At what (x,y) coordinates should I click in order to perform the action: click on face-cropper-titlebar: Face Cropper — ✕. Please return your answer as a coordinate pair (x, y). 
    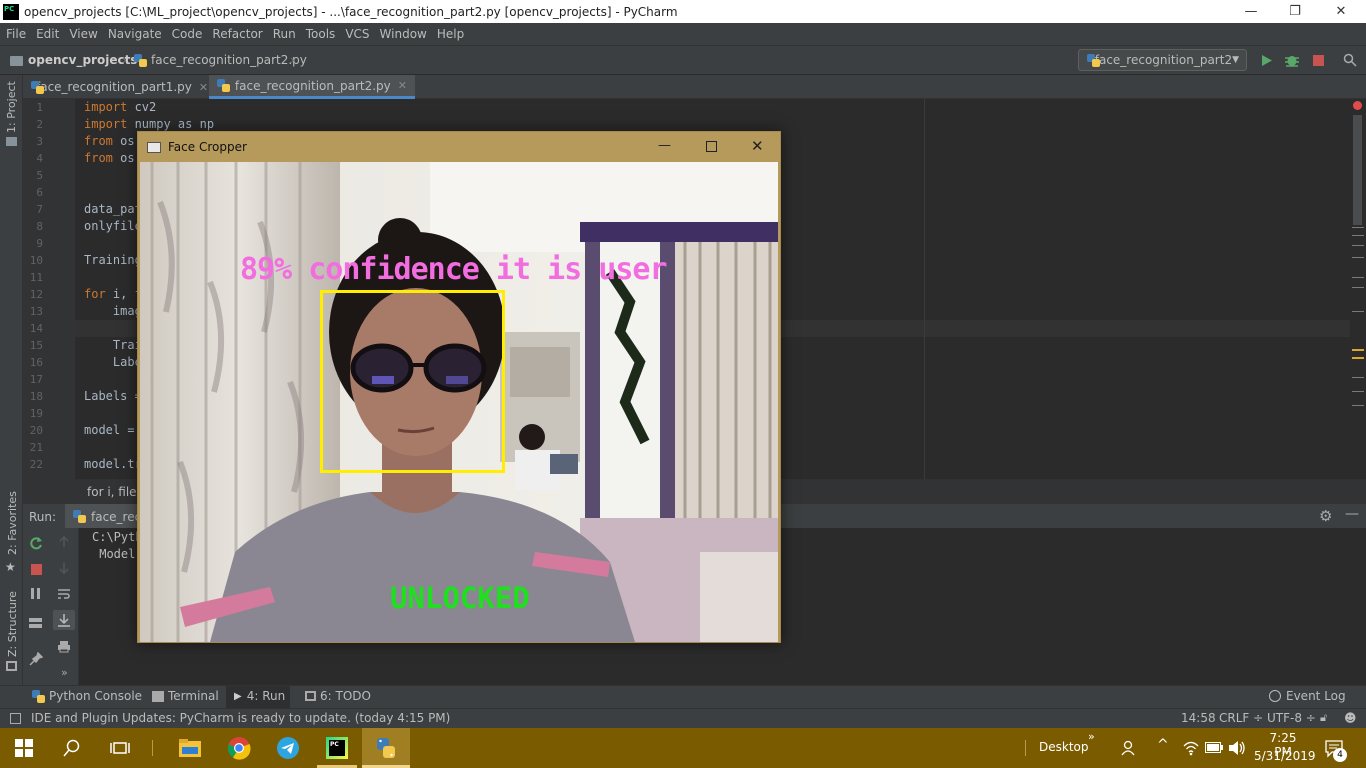
    Looking at the image, I should click on (459, 147).